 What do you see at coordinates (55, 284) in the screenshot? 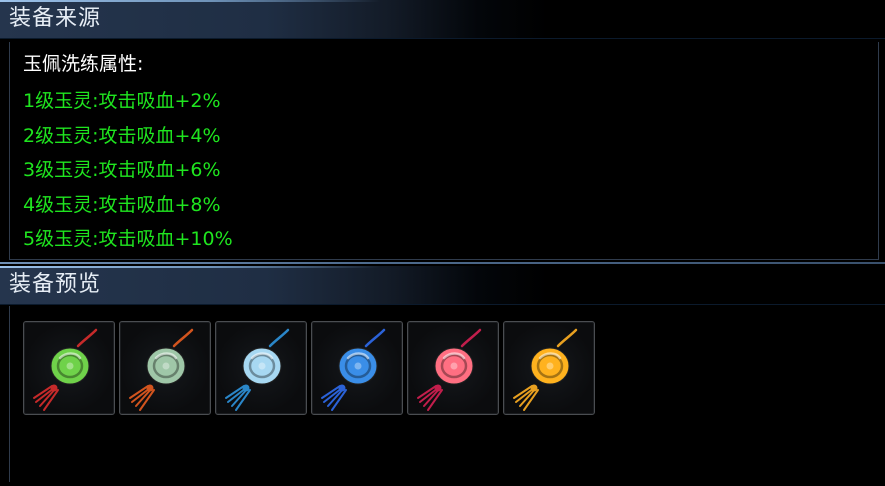
I see `preview-section-title: 装备预览` at bounding box center [55, 284].